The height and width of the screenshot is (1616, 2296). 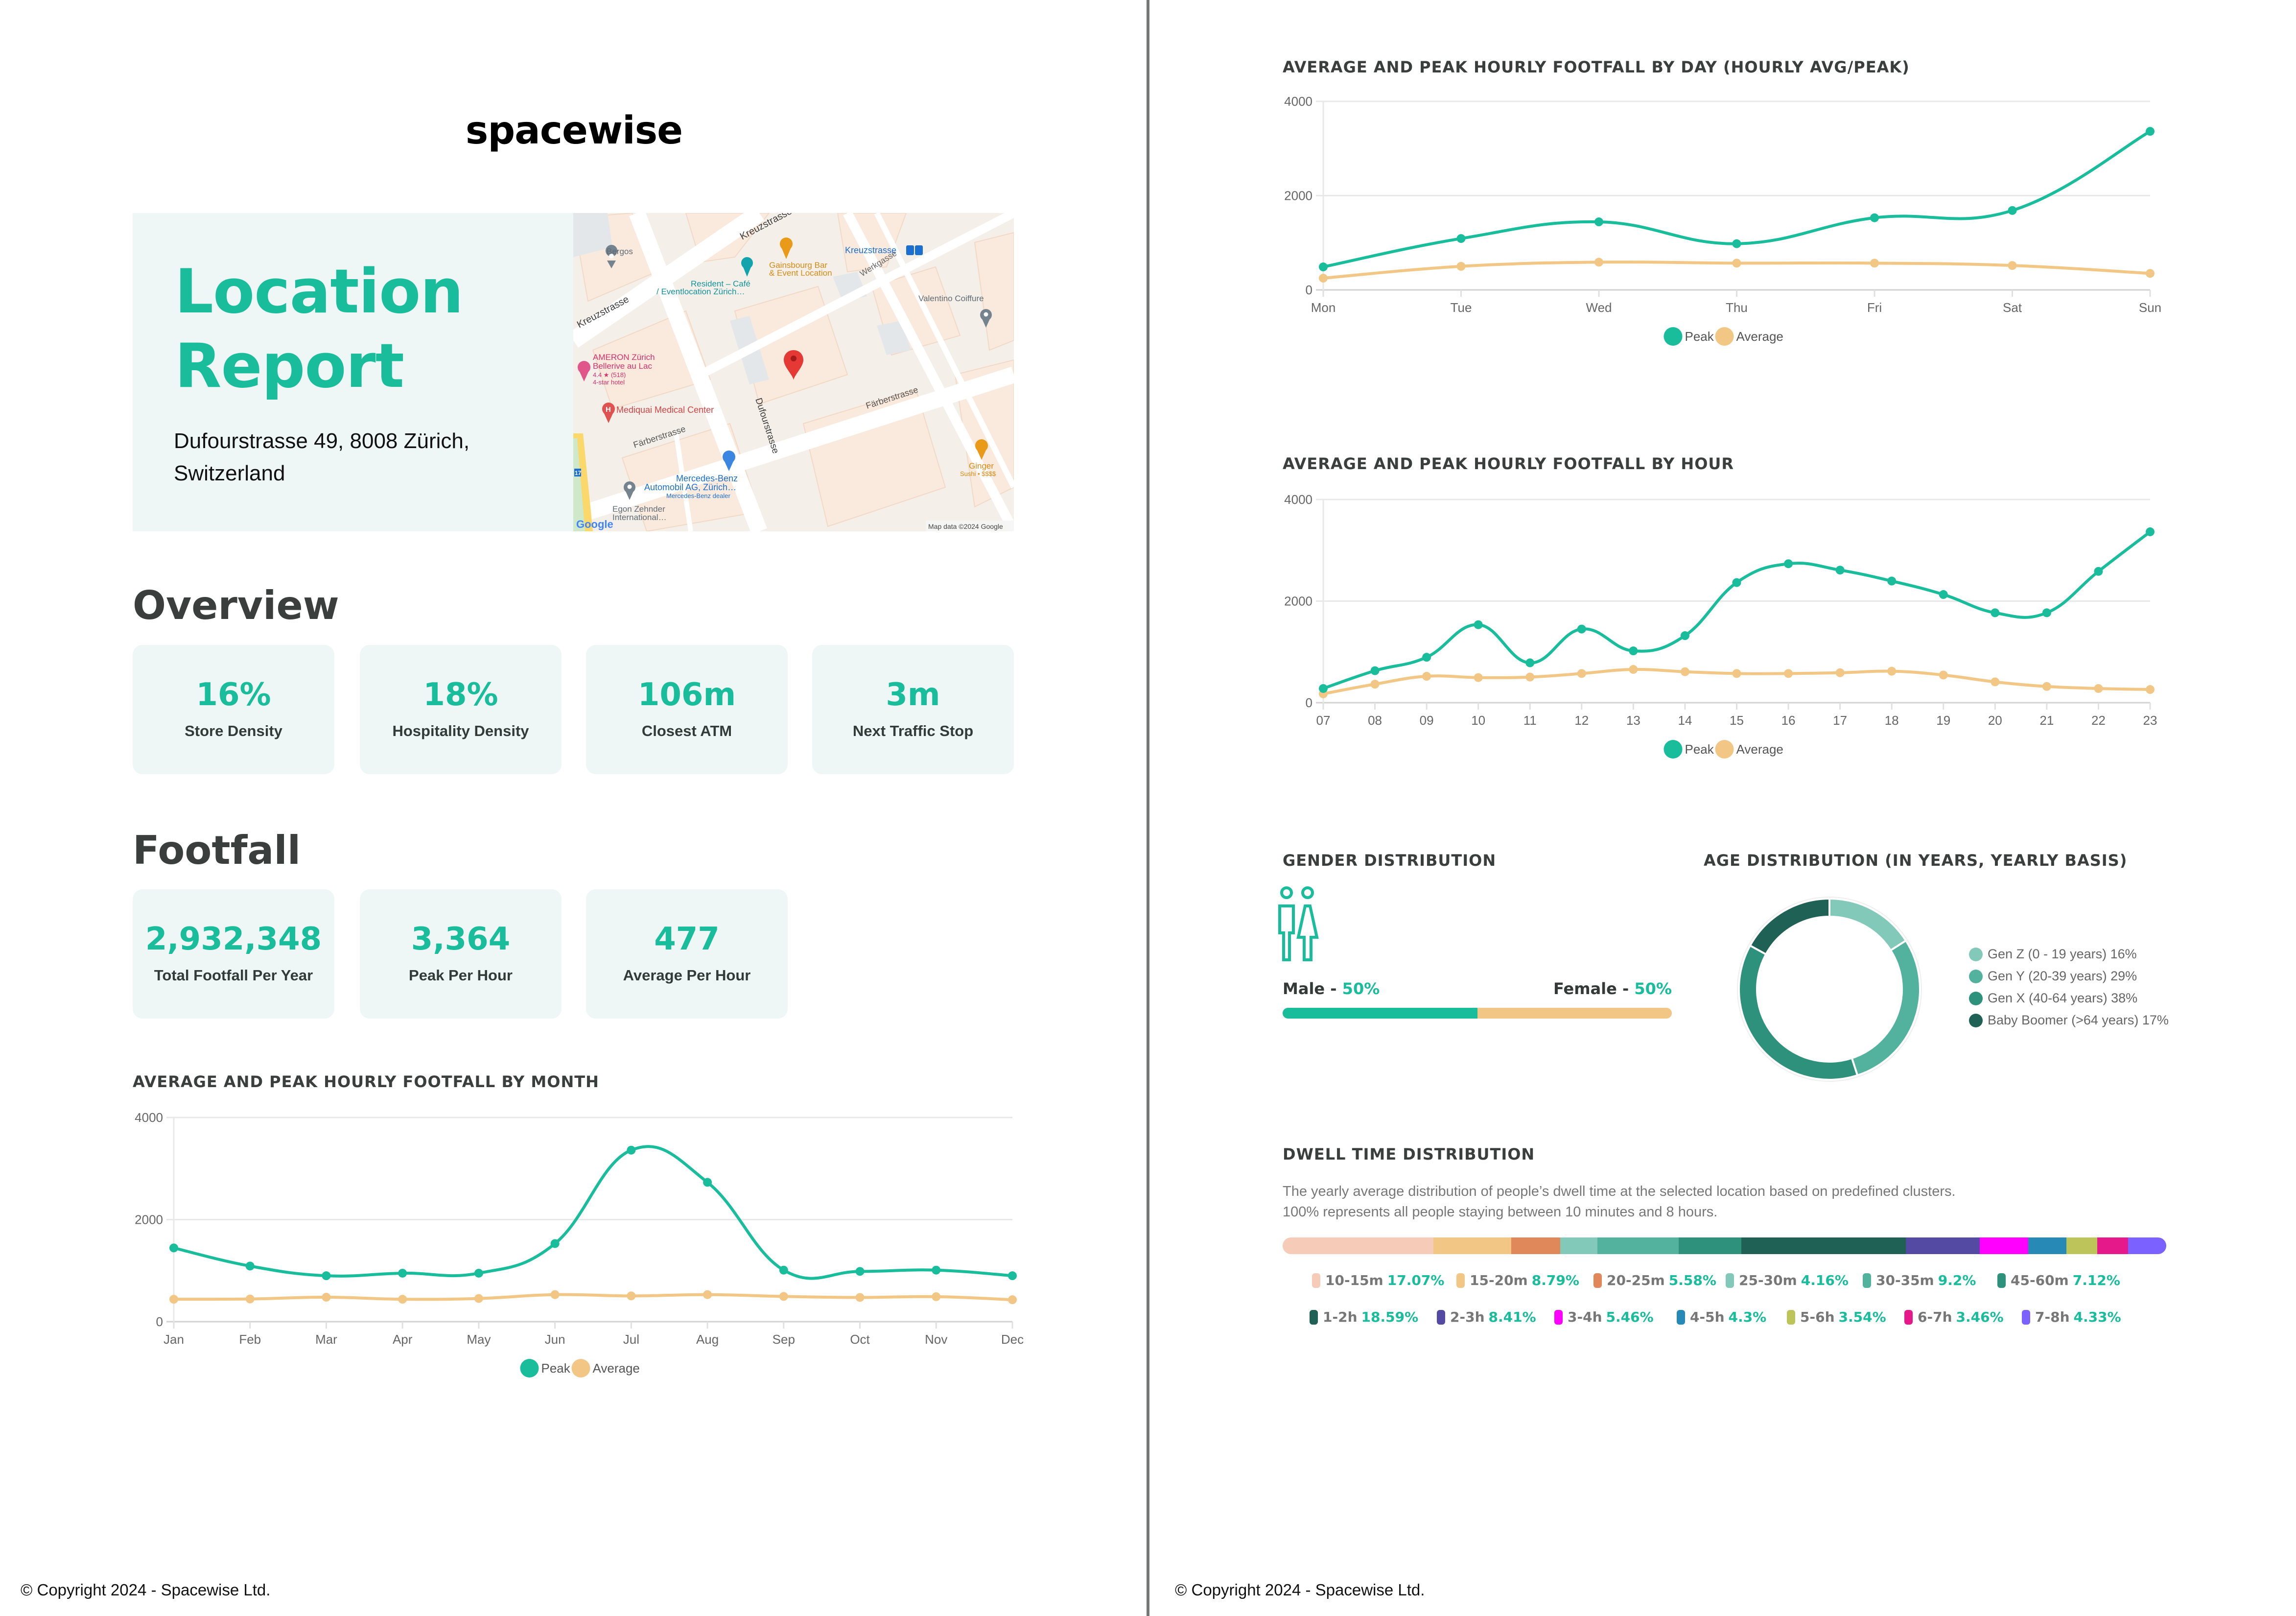 What do you see at coordinates (250, 1339) in the screenshot?
I see `x-tick-label: Feb` at bounding box center [250, 1339].